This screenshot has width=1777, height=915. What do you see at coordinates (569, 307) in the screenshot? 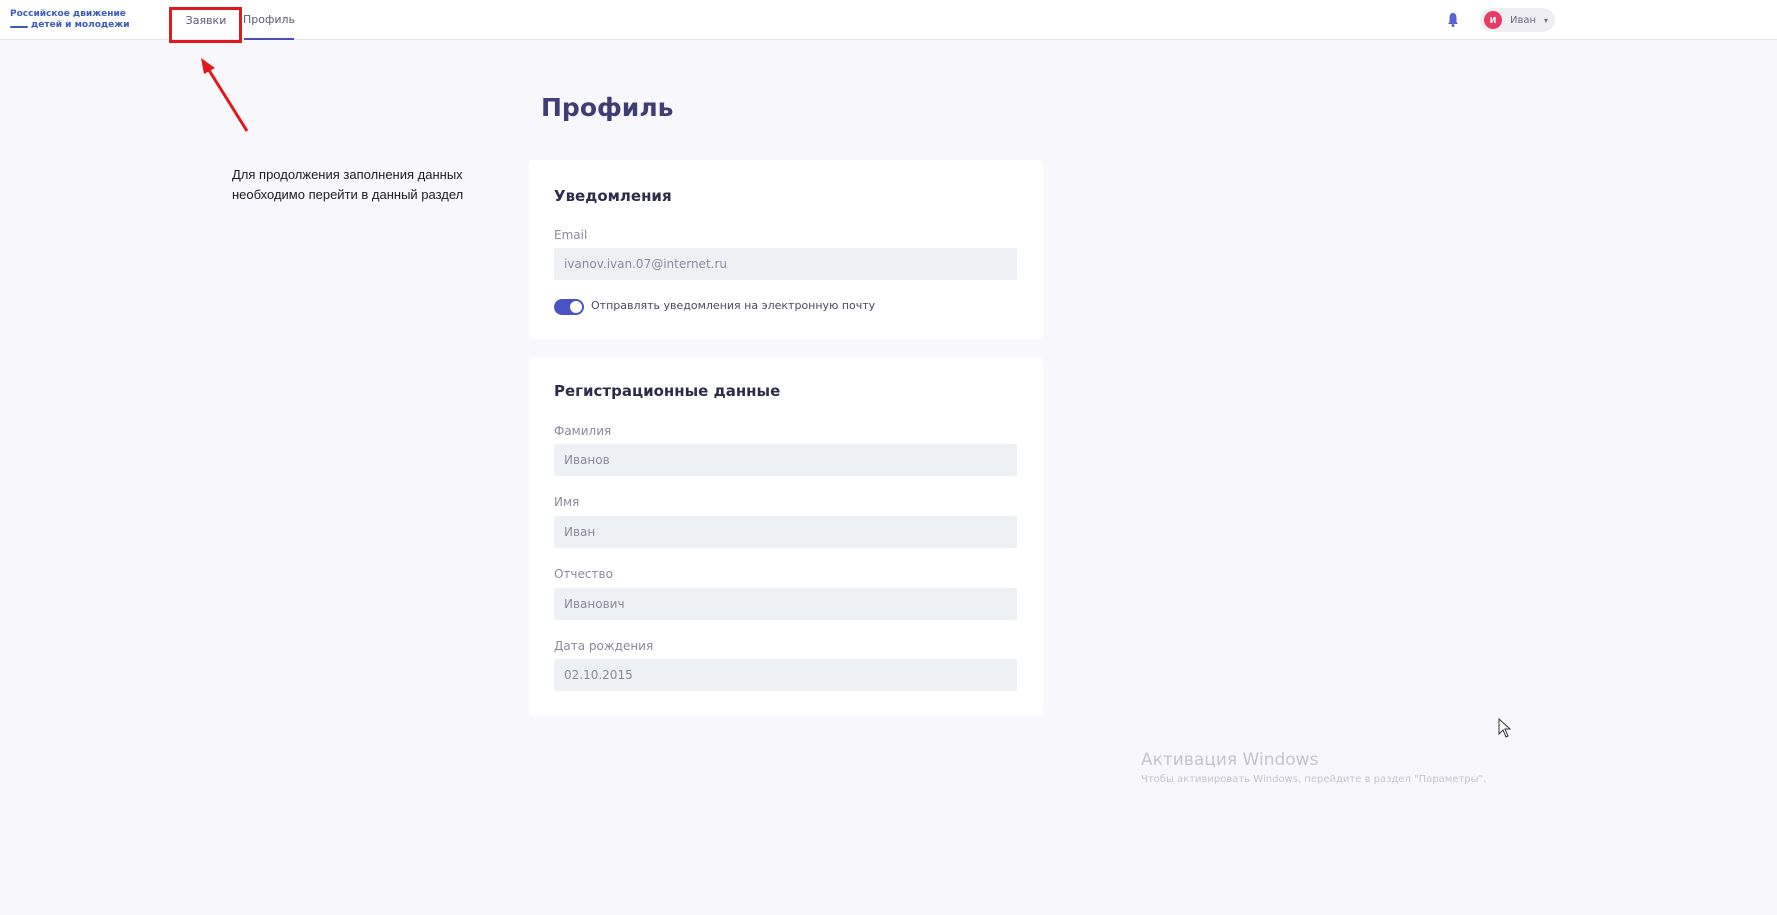
I see `notifications-toggle` at bounding box center [569, 307].